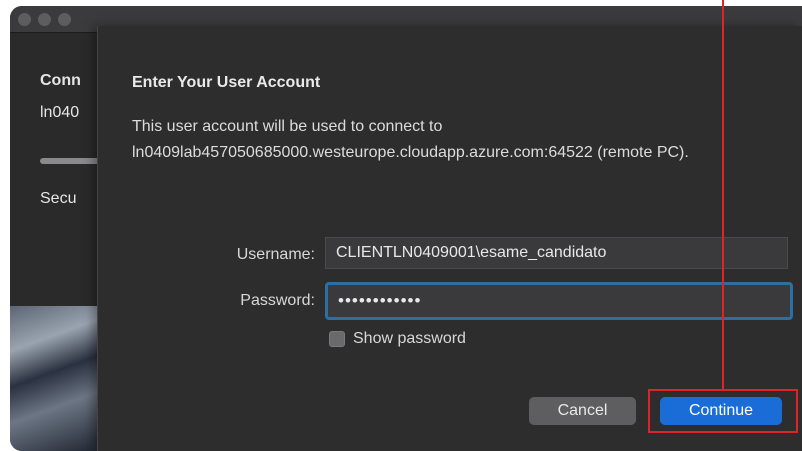  I want to click on show-password-option: Show password, so click(397, 339).